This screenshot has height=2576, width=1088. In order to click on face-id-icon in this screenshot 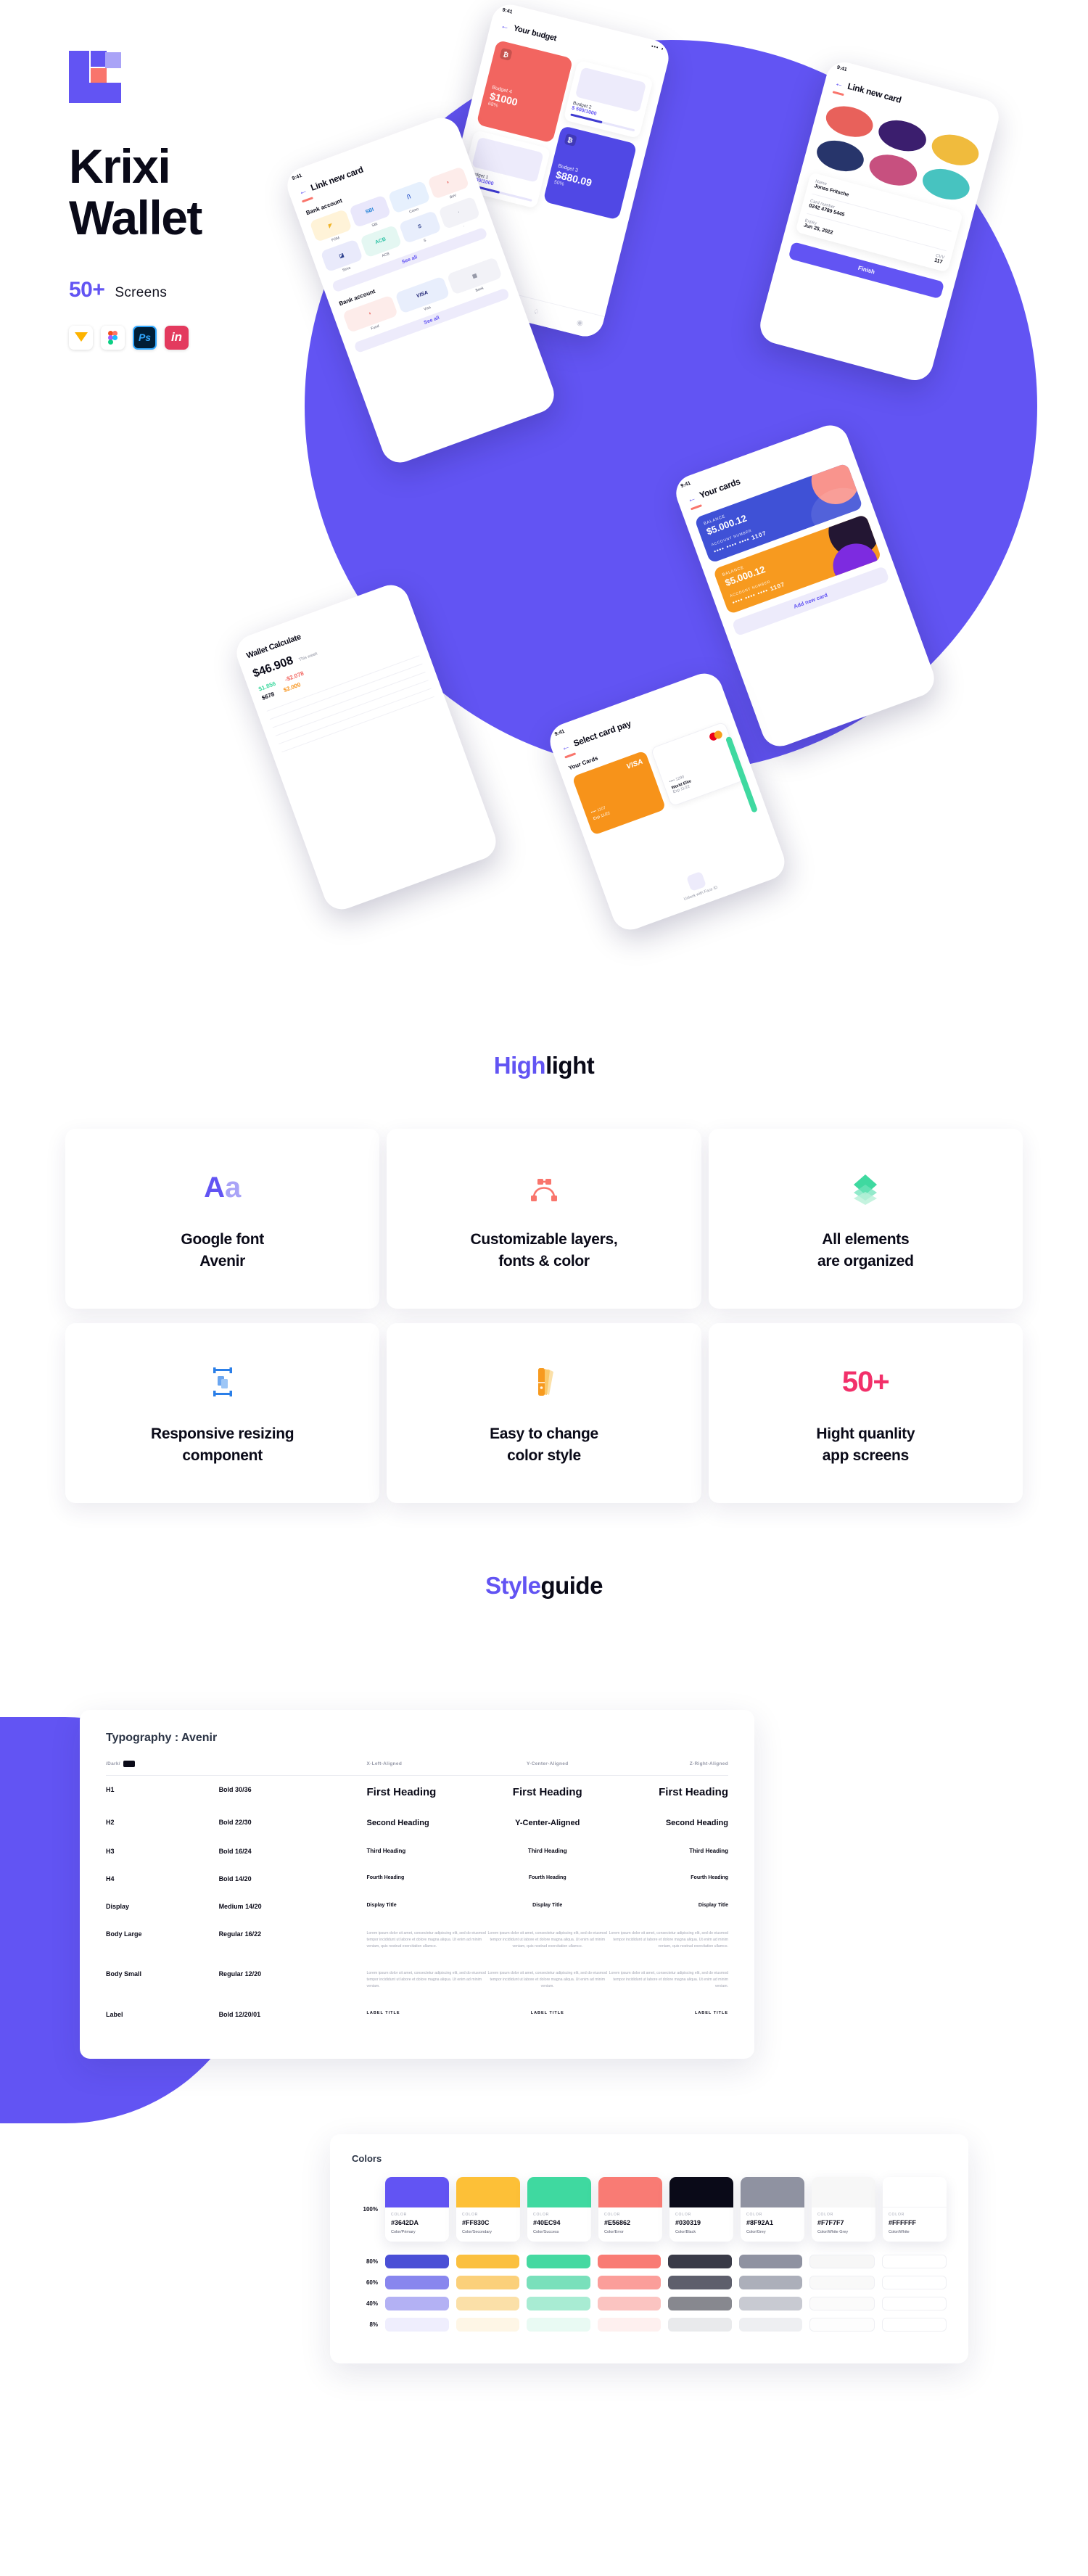, I will do `click(696, 881)`.